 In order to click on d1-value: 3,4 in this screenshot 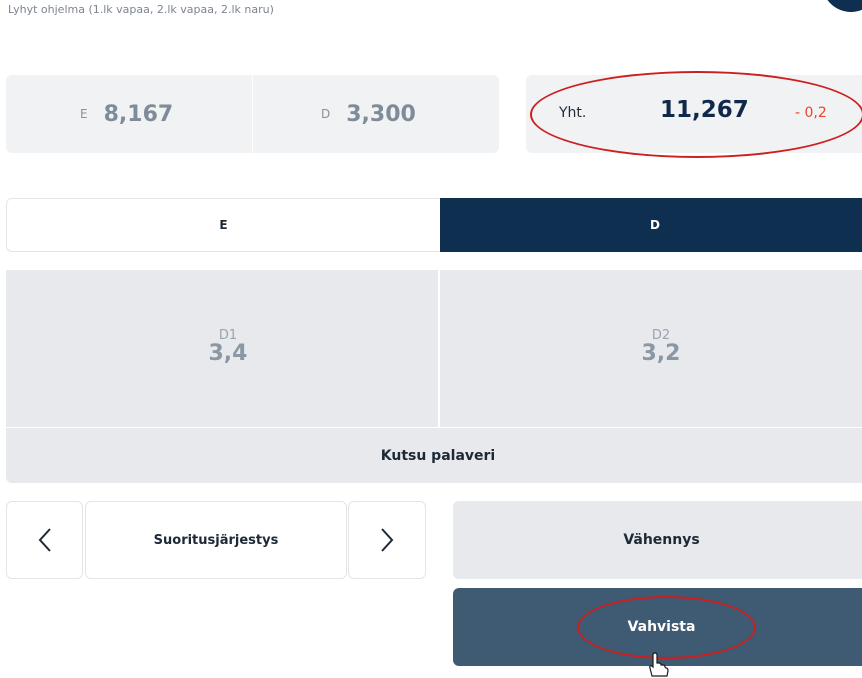, I will do `click(228, 353)`.